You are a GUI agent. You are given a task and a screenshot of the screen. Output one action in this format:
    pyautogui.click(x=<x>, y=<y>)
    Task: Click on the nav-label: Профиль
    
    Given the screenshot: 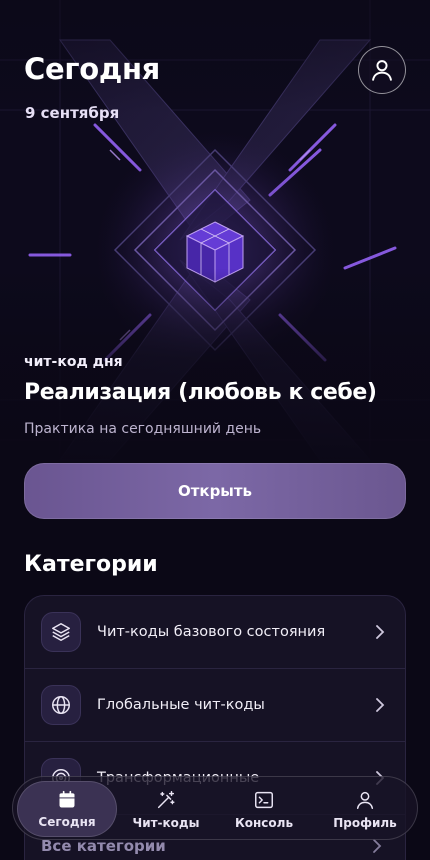 What is the action you would take?
    pyautogui.click(x=365, y=822)
    